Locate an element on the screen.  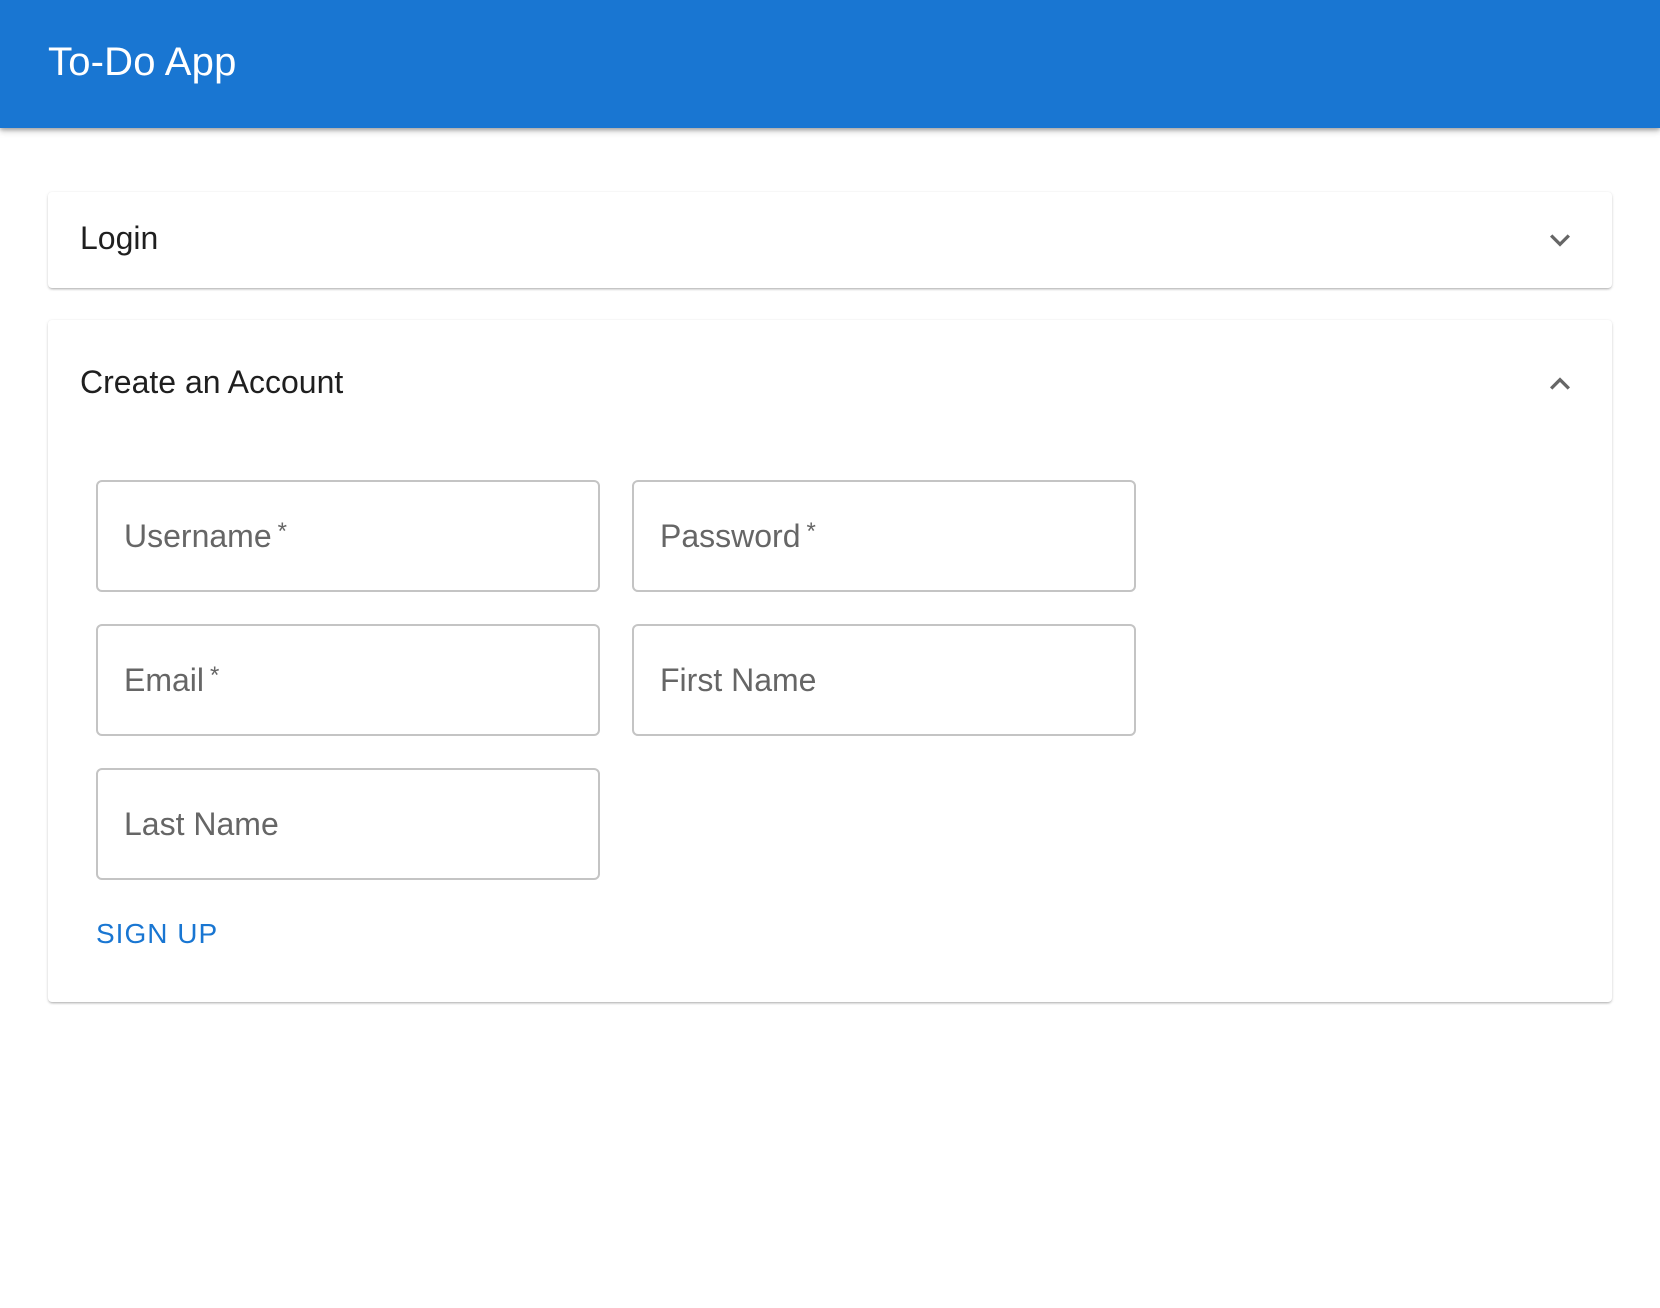
username-label: Username * is located at coordinates (205, 536).